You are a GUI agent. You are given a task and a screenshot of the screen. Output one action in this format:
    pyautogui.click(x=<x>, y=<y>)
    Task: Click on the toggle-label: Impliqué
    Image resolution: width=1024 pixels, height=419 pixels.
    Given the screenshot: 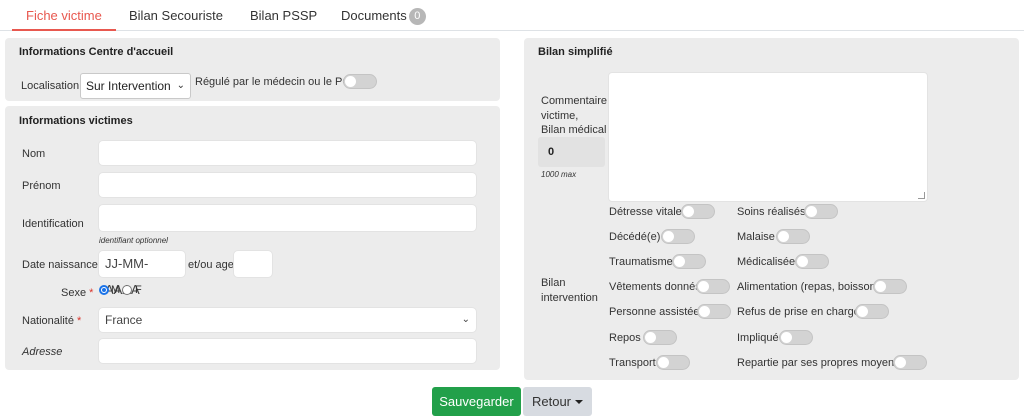 What is the action you would take?
    pyautogui.click(x=758, y=338)
    